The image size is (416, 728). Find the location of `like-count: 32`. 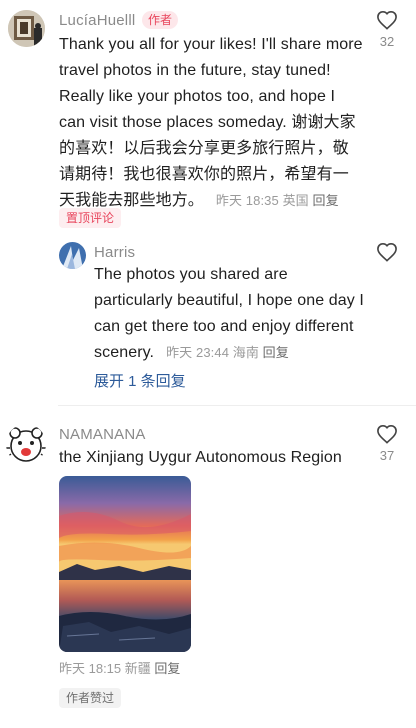

like-count: 32 is located at coordinates (387, 41).